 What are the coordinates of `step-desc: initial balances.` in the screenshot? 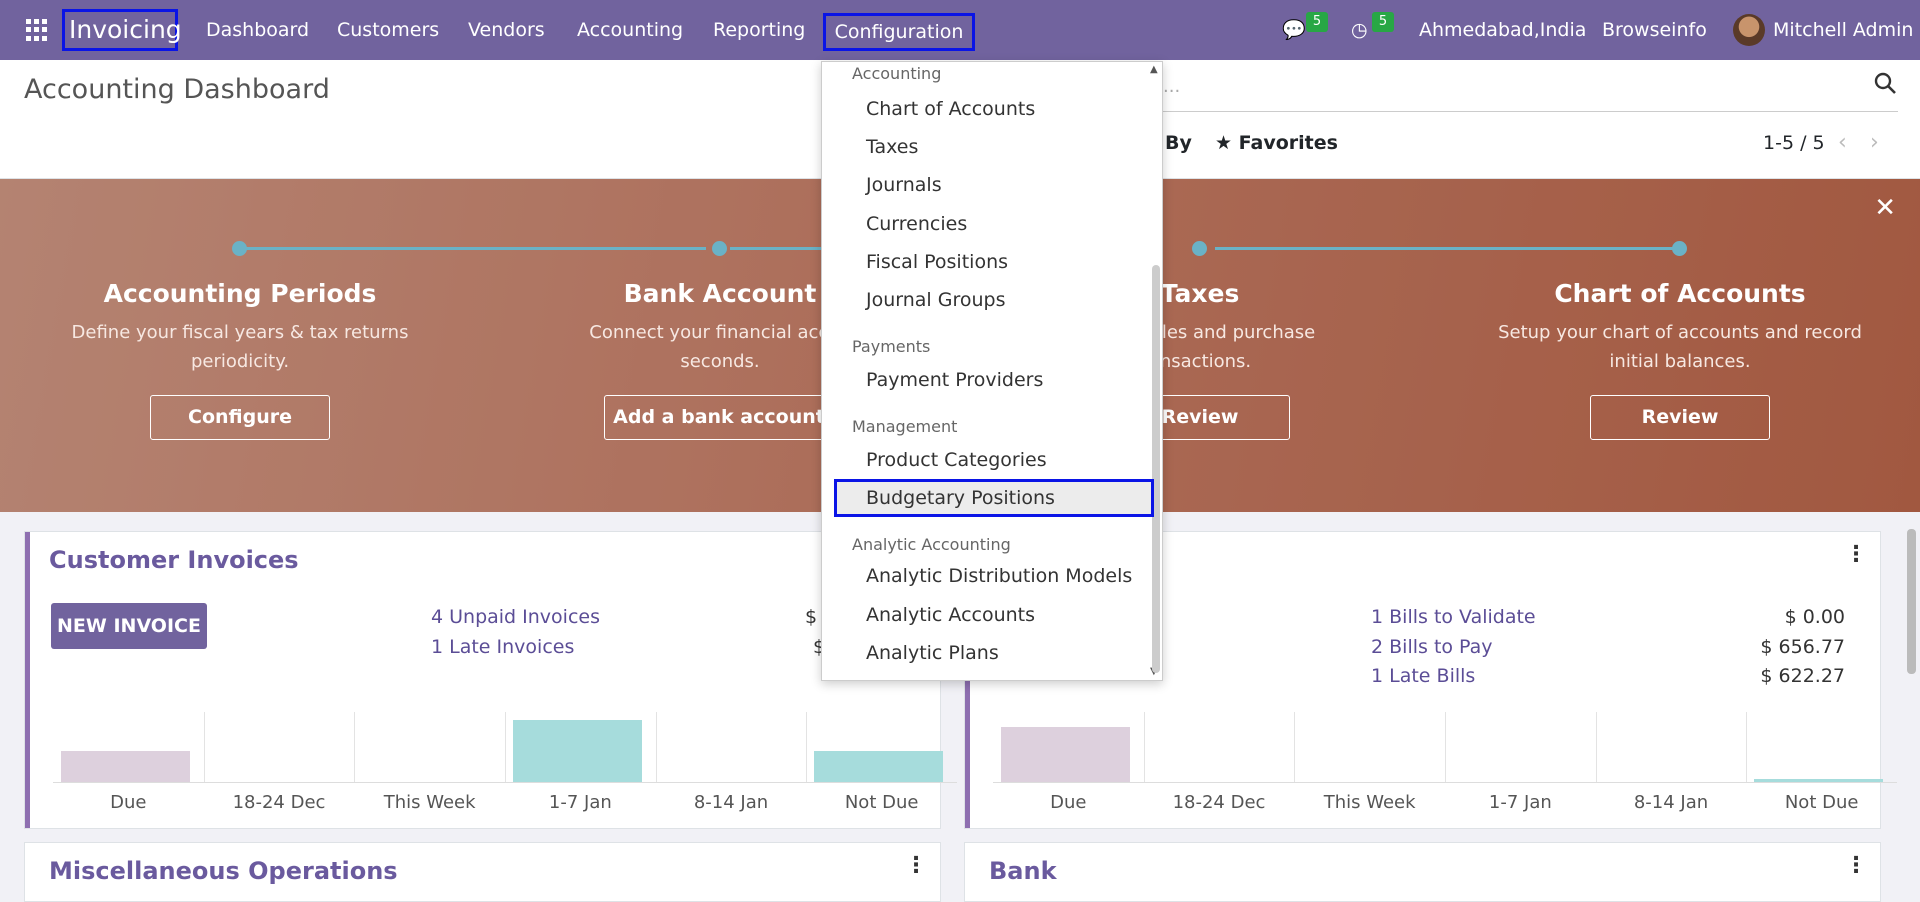 It's located at (1680, 361).